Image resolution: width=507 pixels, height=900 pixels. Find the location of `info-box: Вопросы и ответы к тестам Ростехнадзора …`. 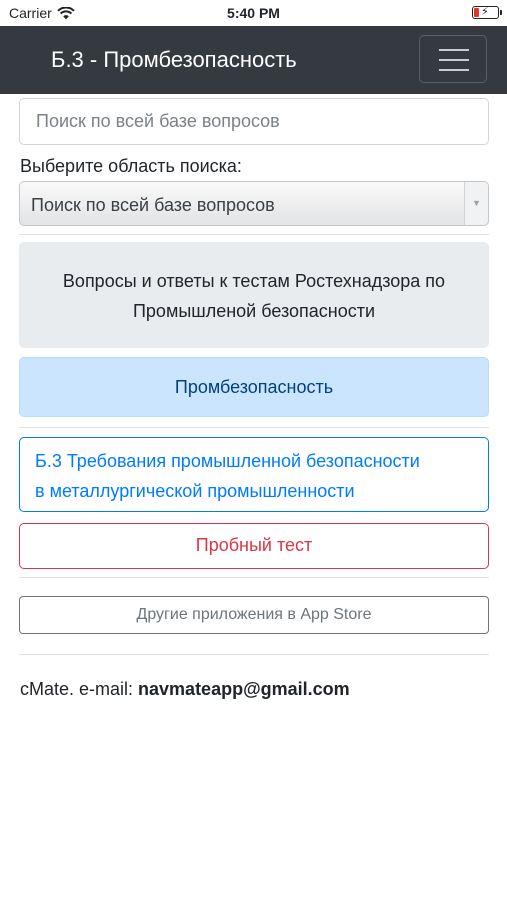

info-box: Вопросы и ответы к тестам Ростехнадзора … is located at coordinates (254, 295).